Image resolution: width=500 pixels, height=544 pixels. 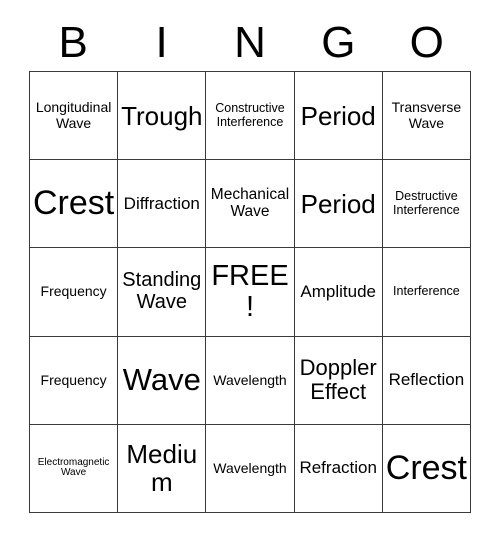 I want to click on bingo-cell: Longitudinal Wave, so click(x=74, y=116).